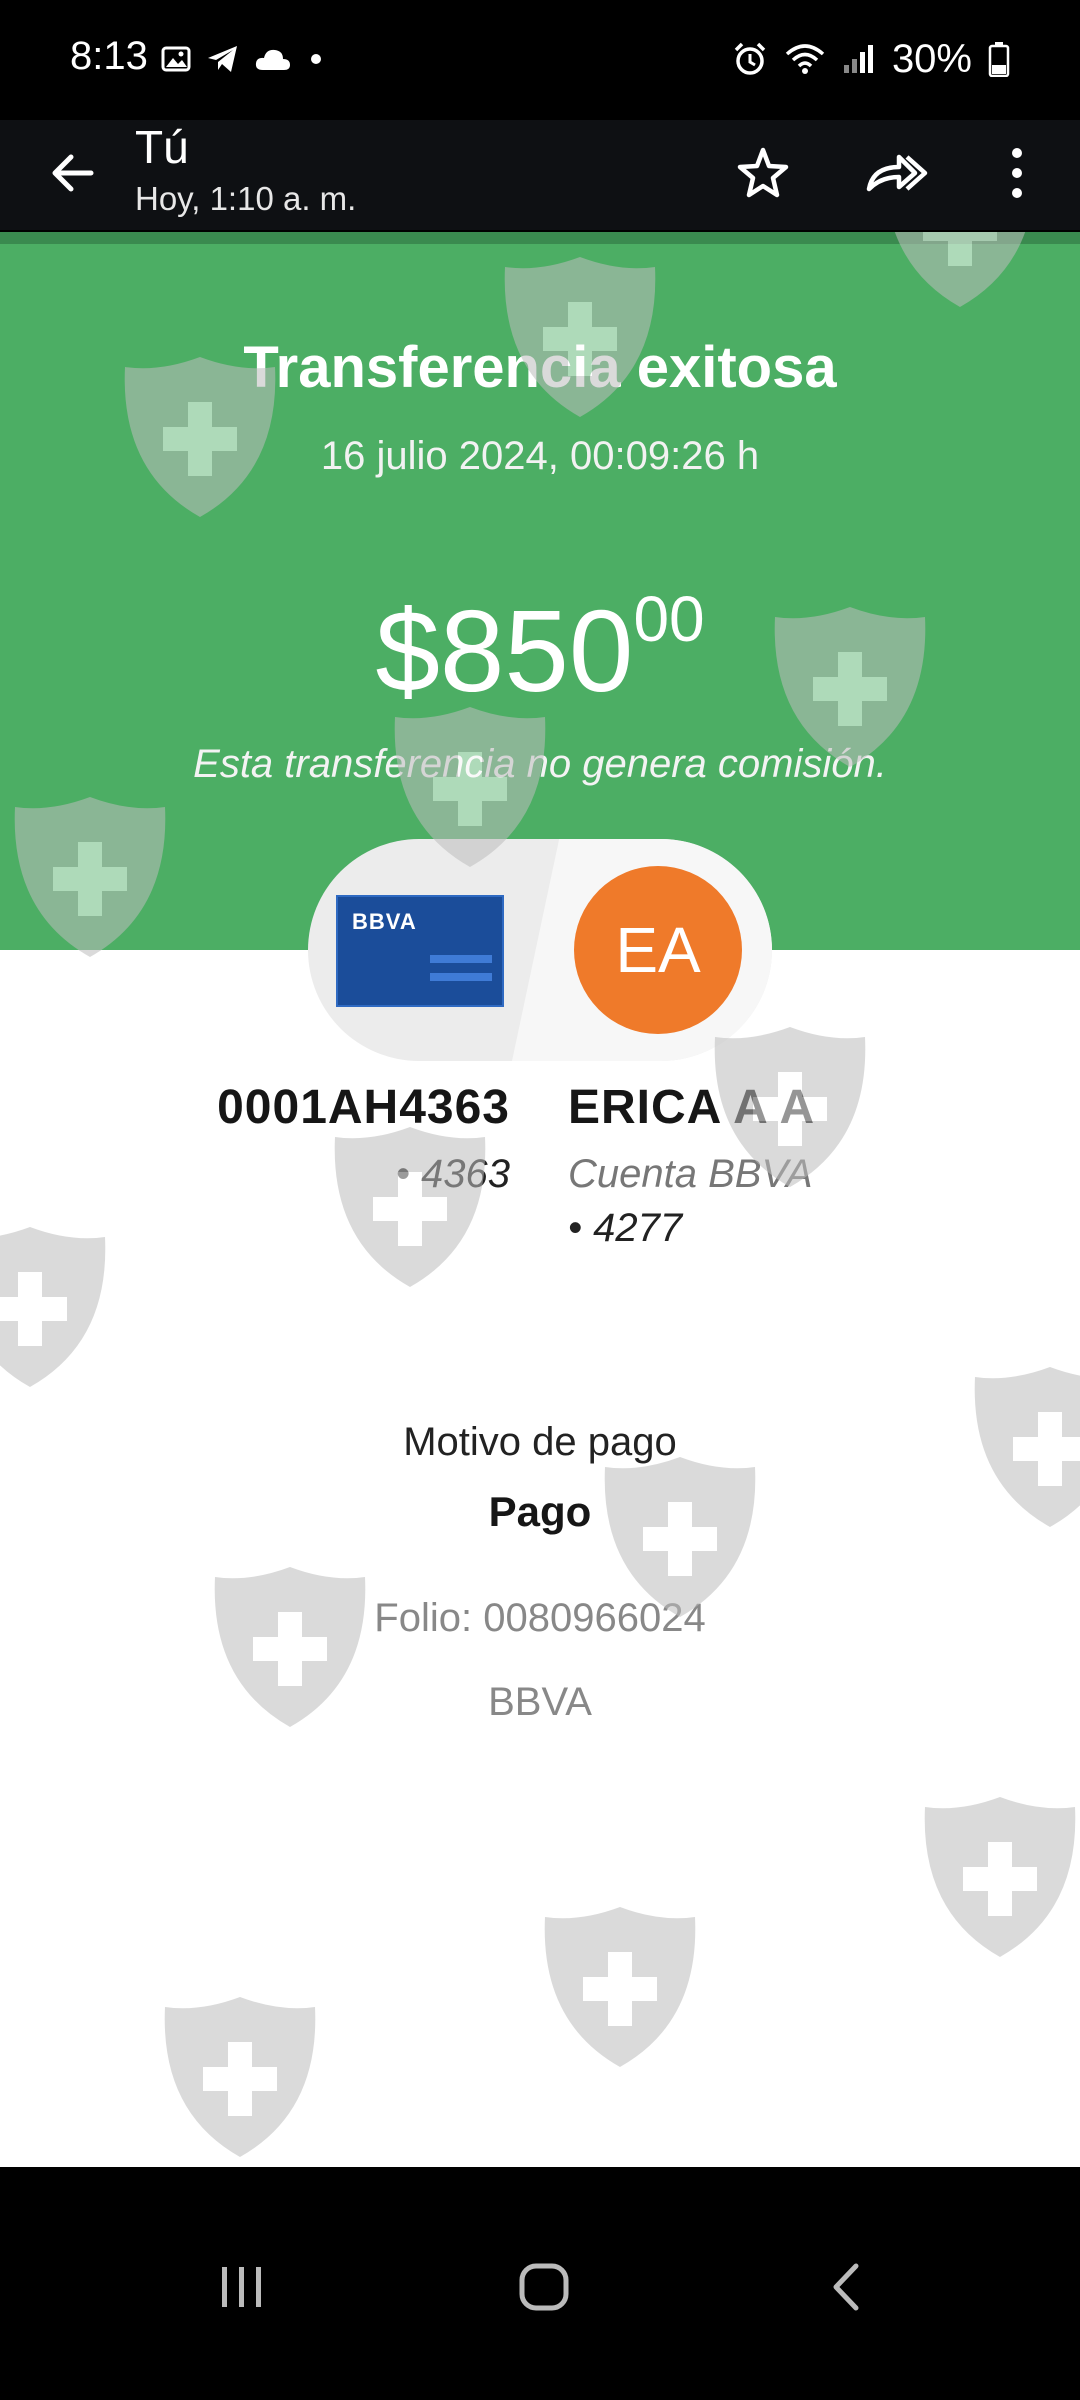  Describe the element at coordinates (222, 59) in the screenshot. I see `telegram-icon` at that location.